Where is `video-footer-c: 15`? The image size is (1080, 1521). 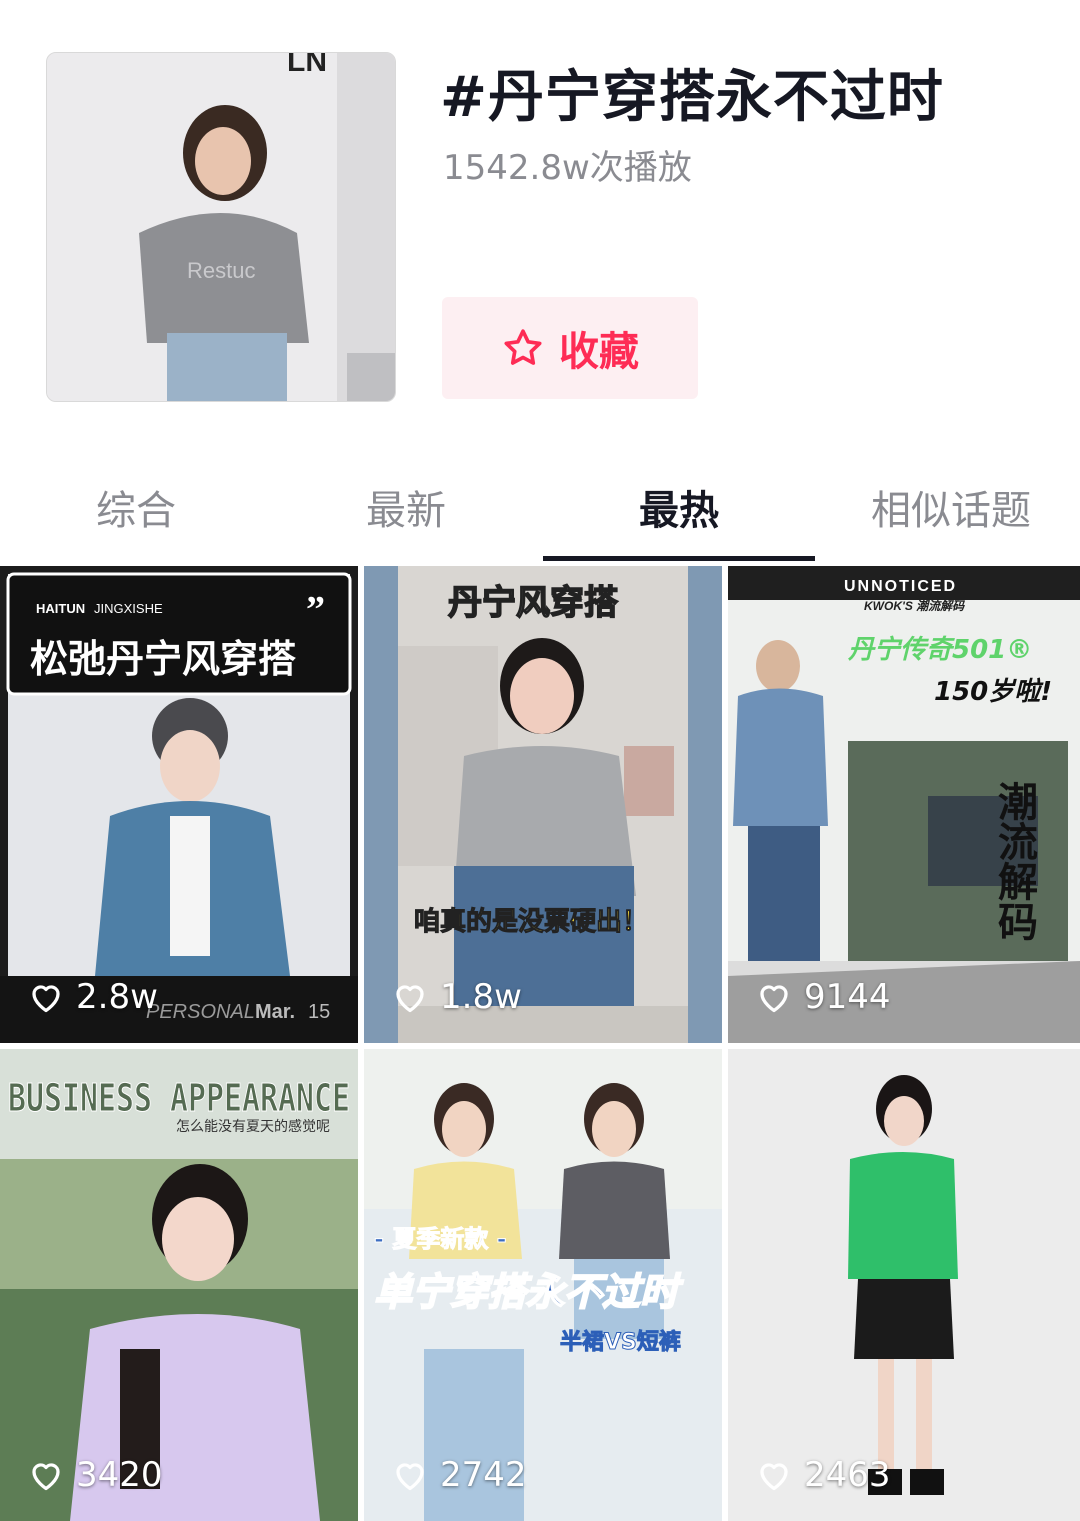 video-footer-c: 15 is located at coordinates (319, 1012).